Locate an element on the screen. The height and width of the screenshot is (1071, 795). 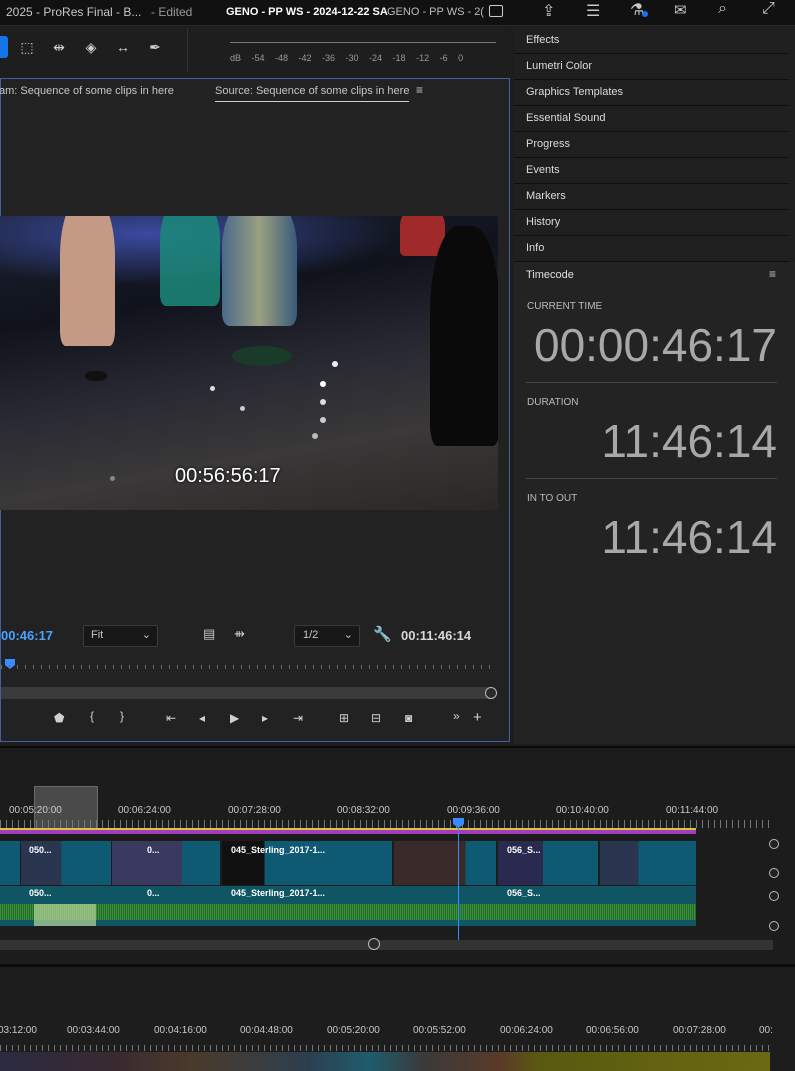
go-to-in-icon: ⇤ is located at coordinates (171, 718).